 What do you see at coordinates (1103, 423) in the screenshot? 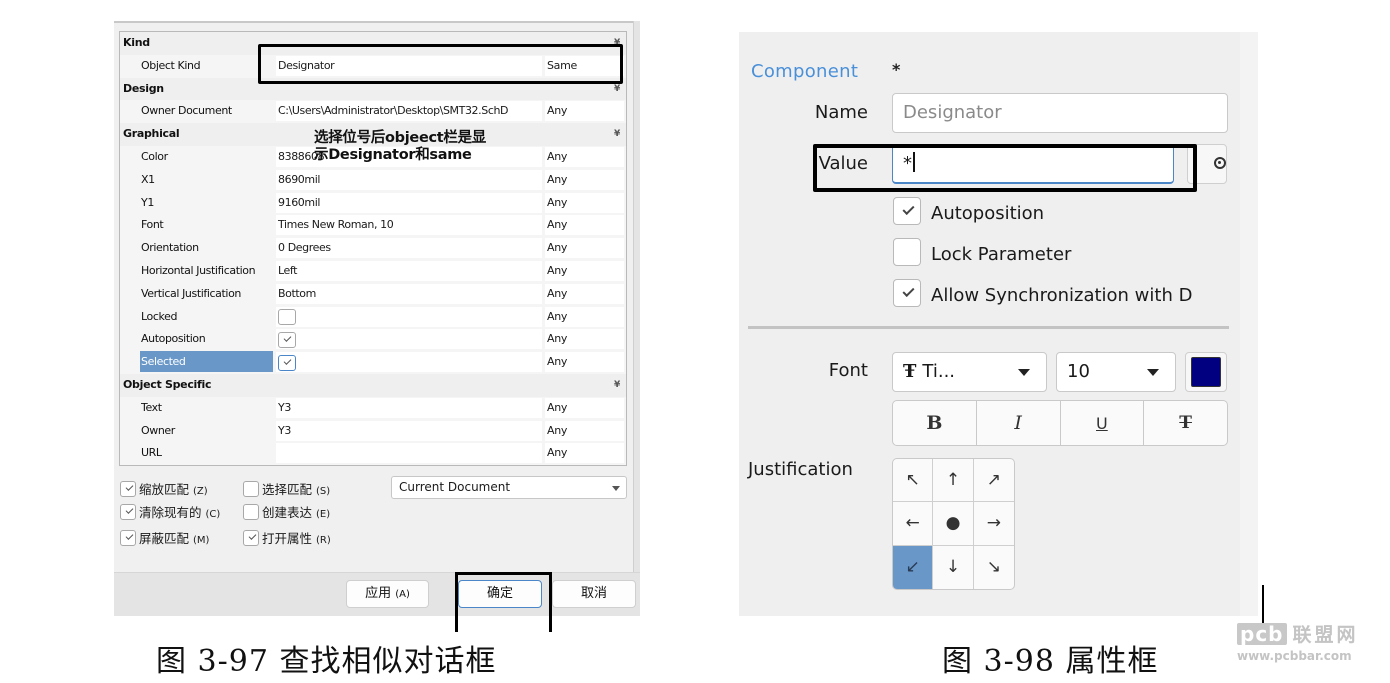
I see `underline-button: U` at bounding box center [1103, 423].